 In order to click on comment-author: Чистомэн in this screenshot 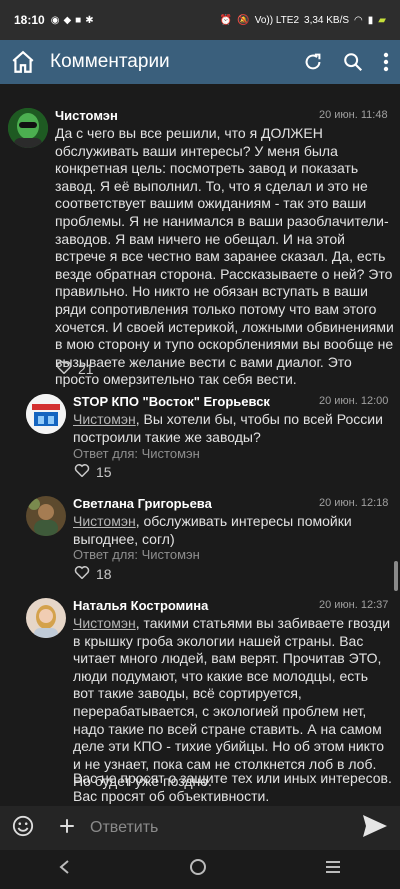, I will do `click(86, 115)`.